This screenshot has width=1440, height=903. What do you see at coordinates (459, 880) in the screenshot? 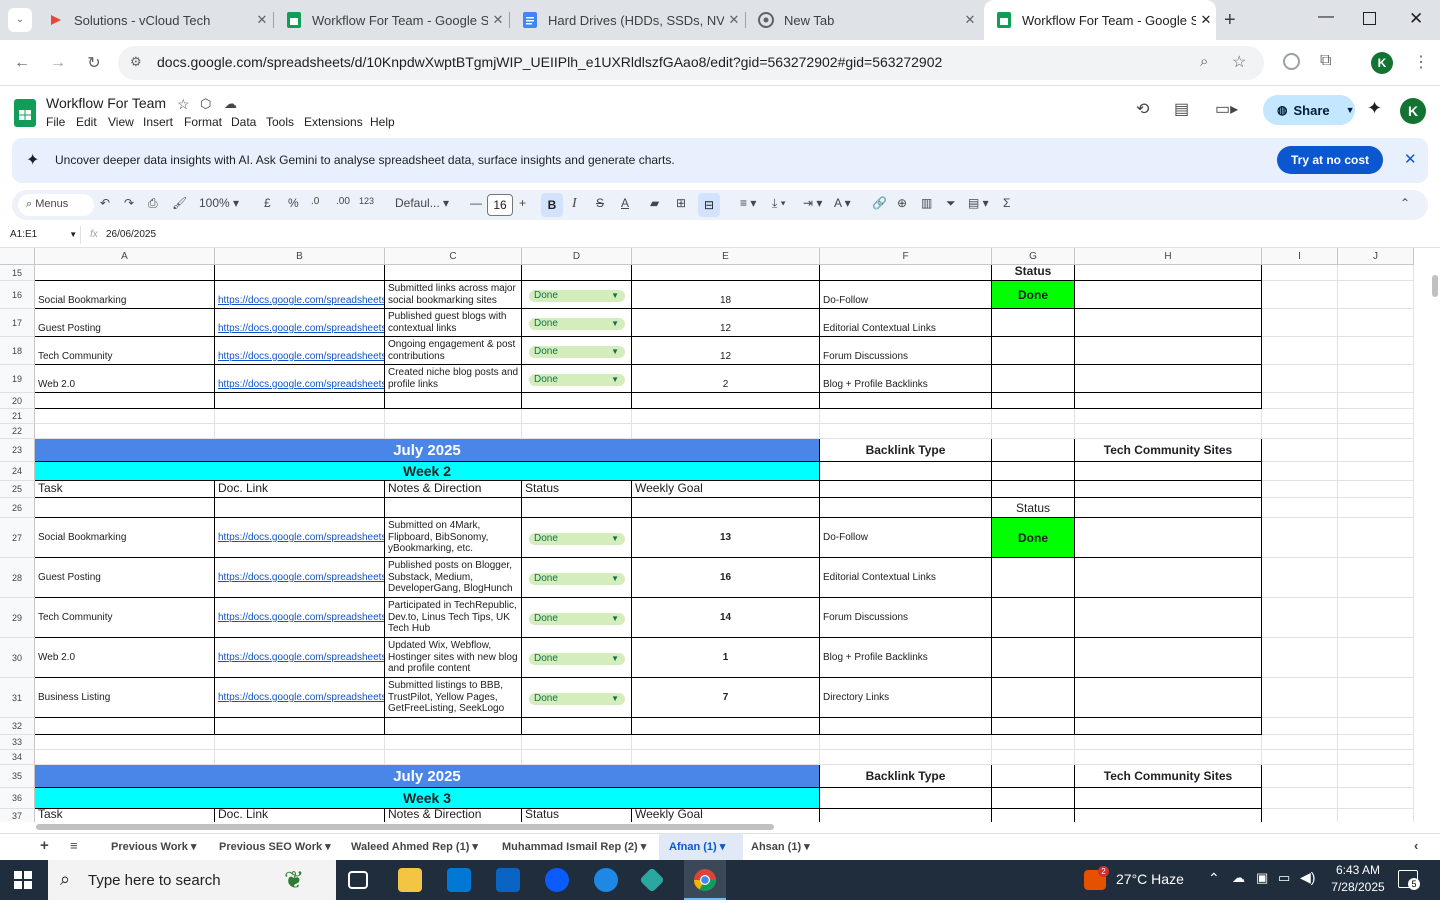
I see `store-icon` at bounding box center [459, 880].